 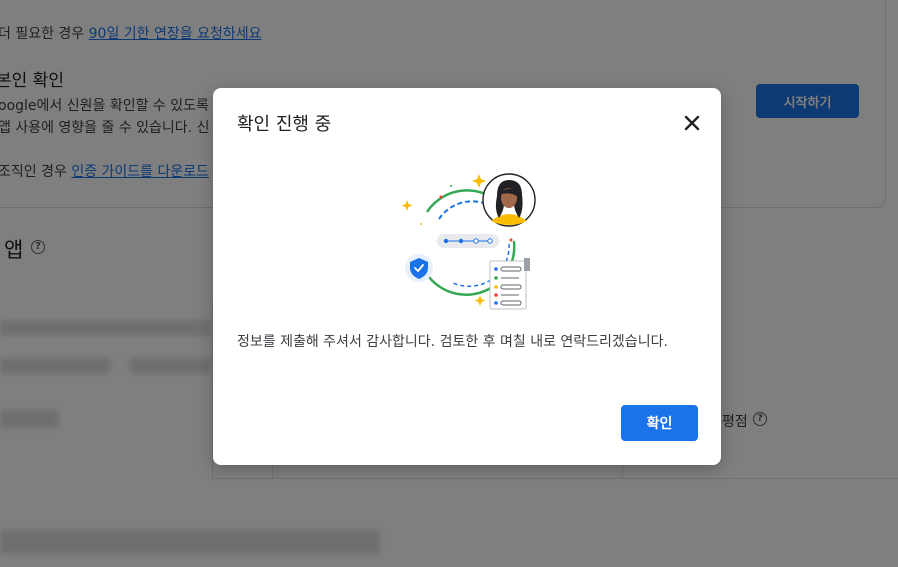 I want to click on dialog-title: 확인 진행 중, so click(x=284, y=124).